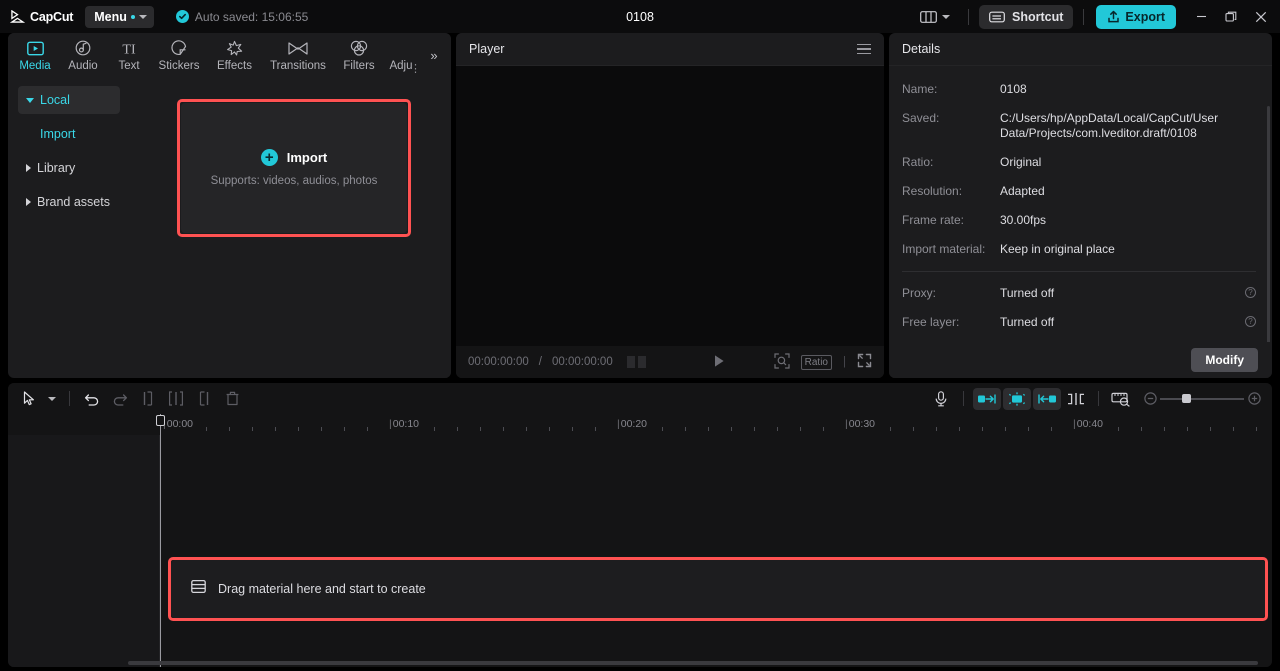  What do you see at coordinates (1136, 16) in the screenshot?
I see `export-button: Export` at bounding box center [1136, 16].